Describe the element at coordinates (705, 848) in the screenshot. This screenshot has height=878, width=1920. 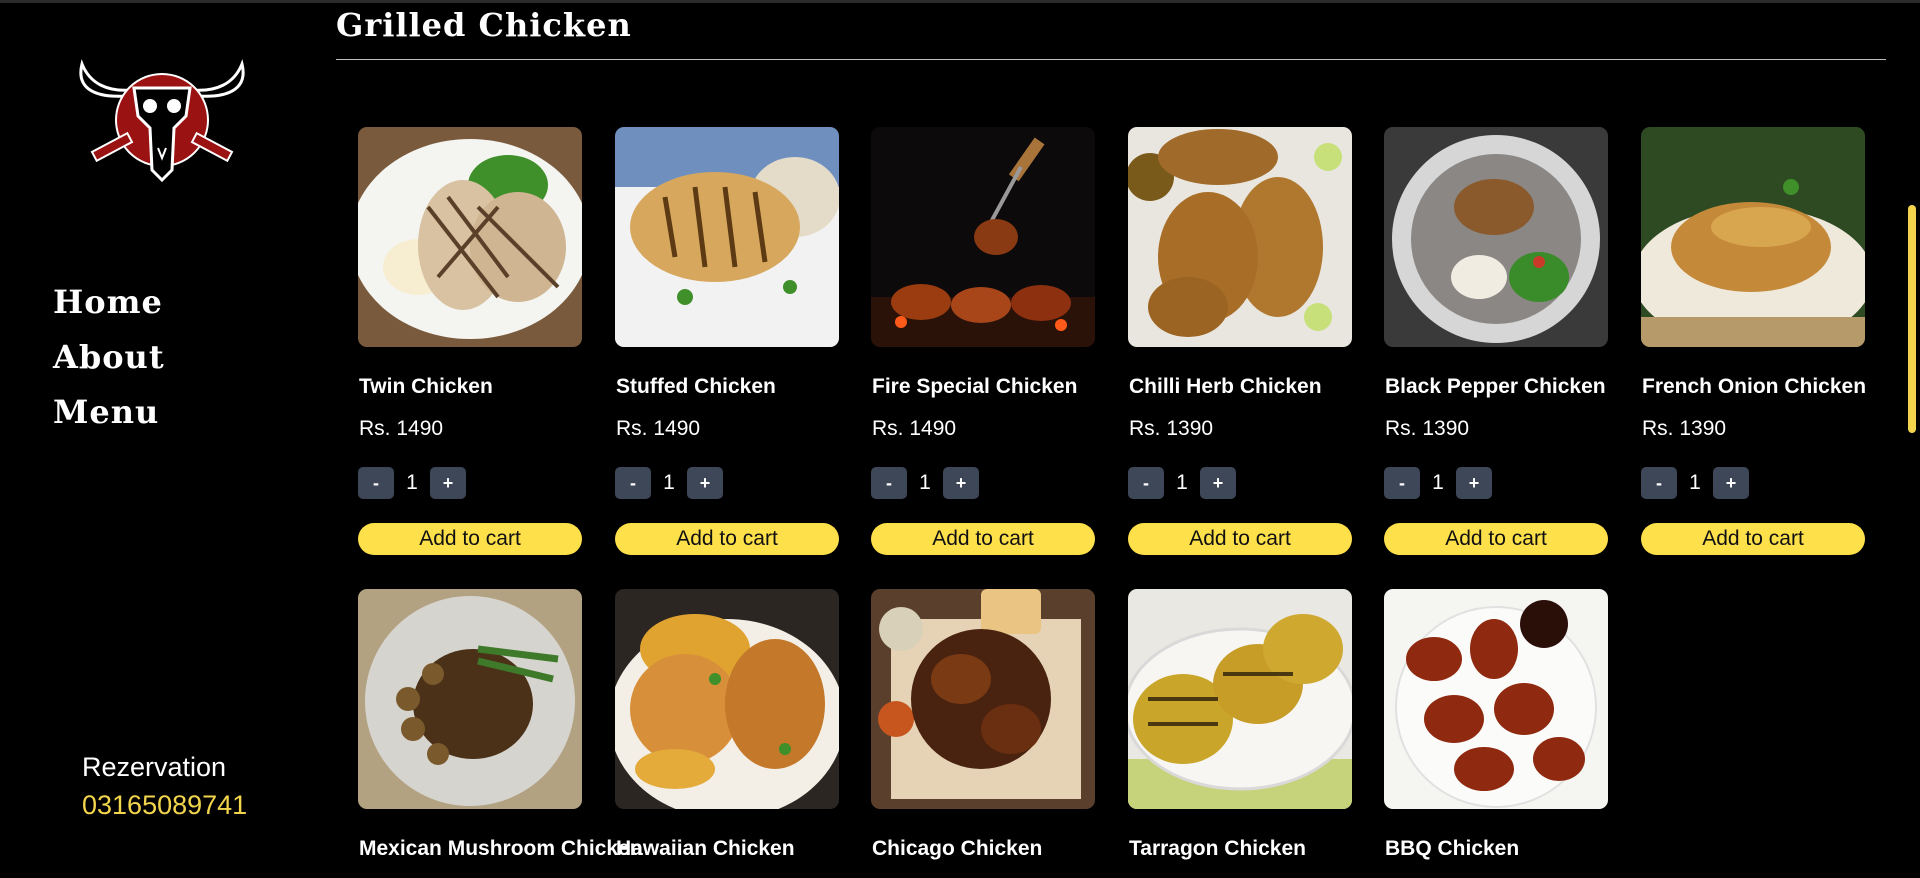
I see `product-name: Hawaiian Chicken` at that location.